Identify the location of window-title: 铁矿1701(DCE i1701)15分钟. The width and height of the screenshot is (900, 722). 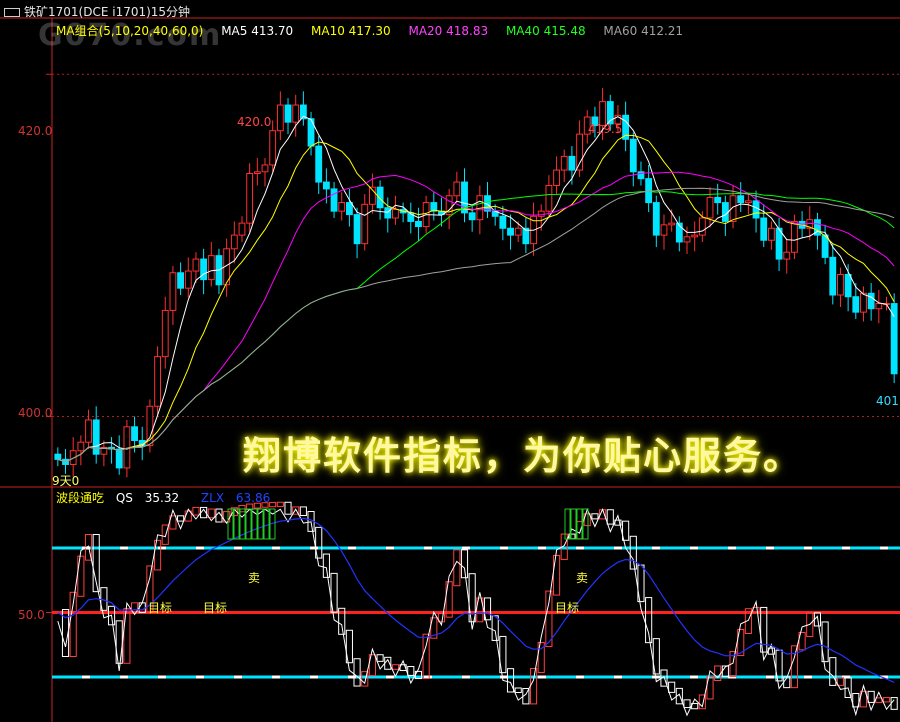
(97, 11).